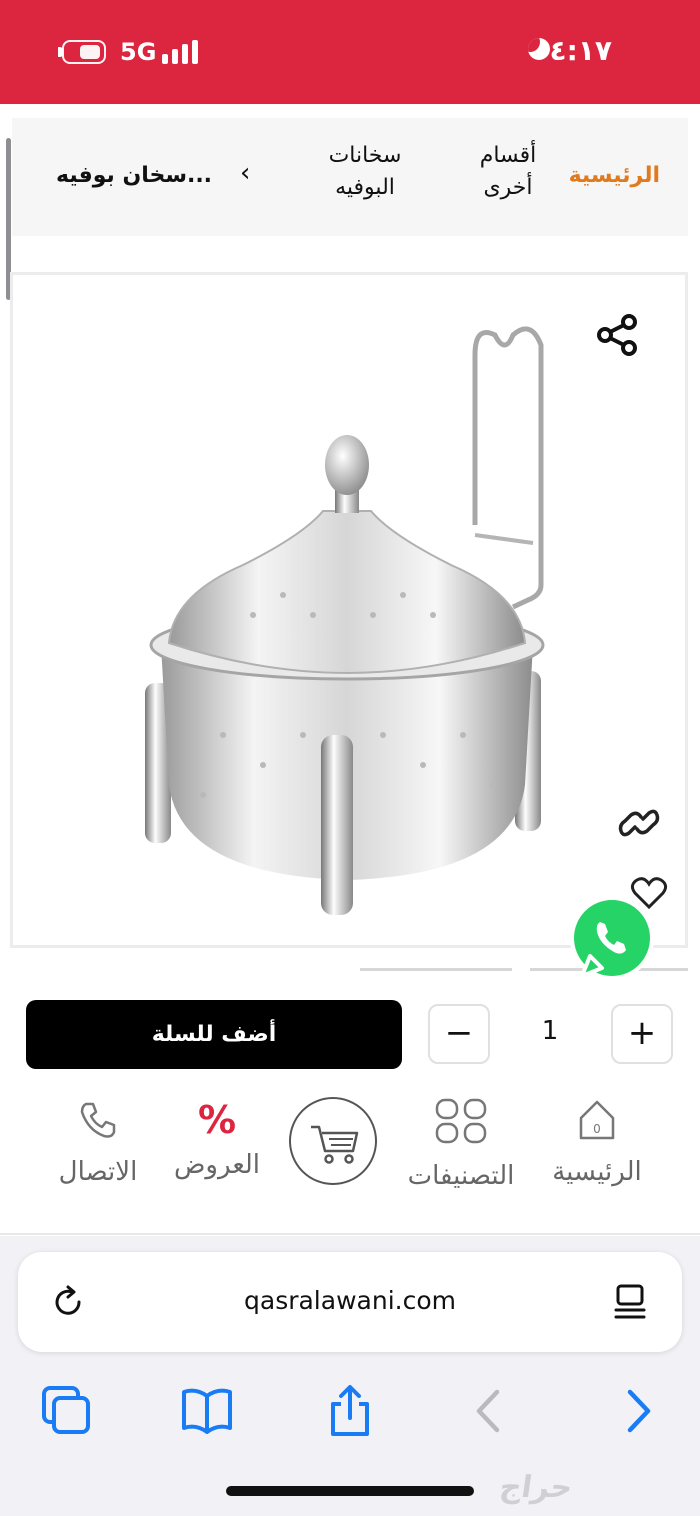 This screenshot has height=1516, width=700. What do you see at coordinates (207, 1411) in the screenshot?
I see `bookmarks-icon` at bounding box center [207, 1411].